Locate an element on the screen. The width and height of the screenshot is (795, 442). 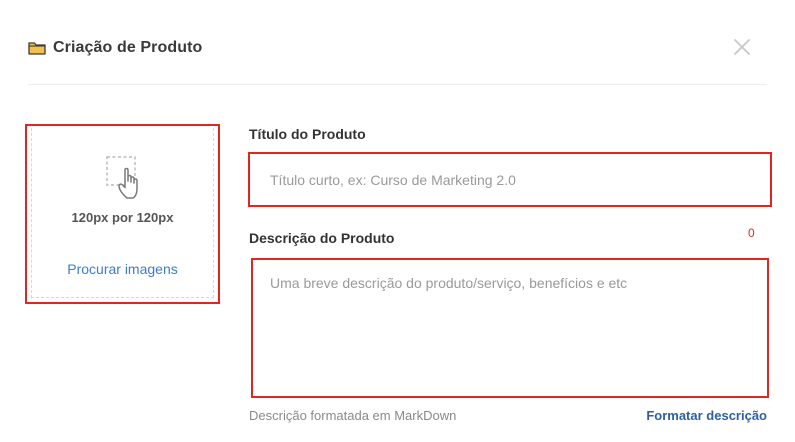
product-title-label: Título do Produto is located at coordinates (307, 134).